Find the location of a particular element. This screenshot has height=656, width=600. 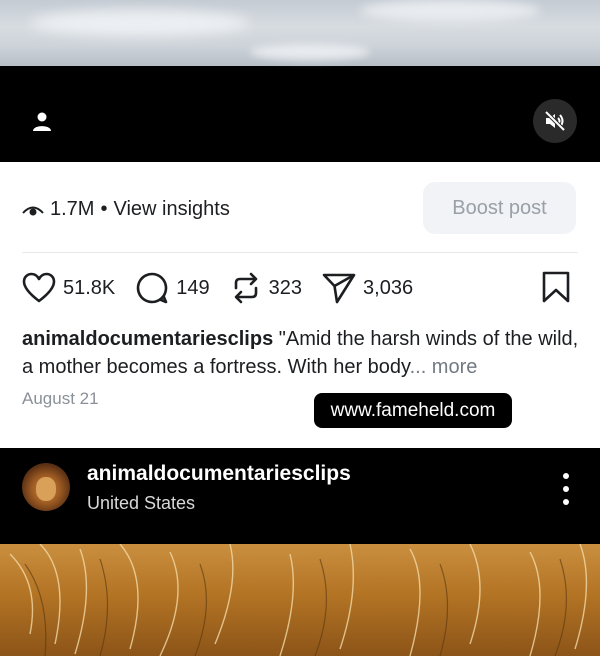

divider is located at coordinates (300, 252).